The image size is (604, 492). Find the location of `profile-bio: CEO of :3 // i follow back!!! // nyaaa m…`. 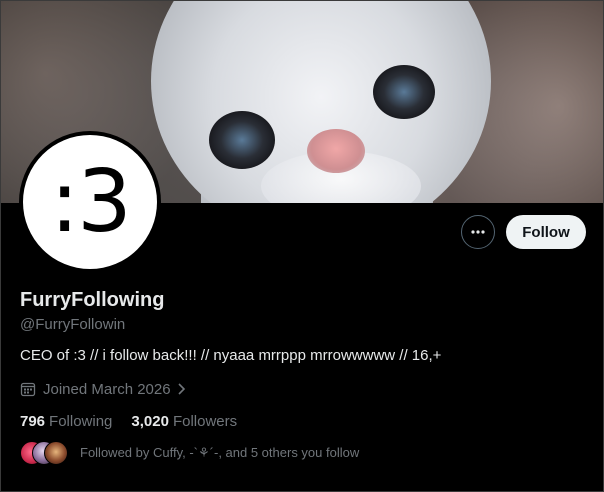

profile-bio: CEO of :3 // i follow back!!! // nyaaa m… is located at coordinates (231, 355).